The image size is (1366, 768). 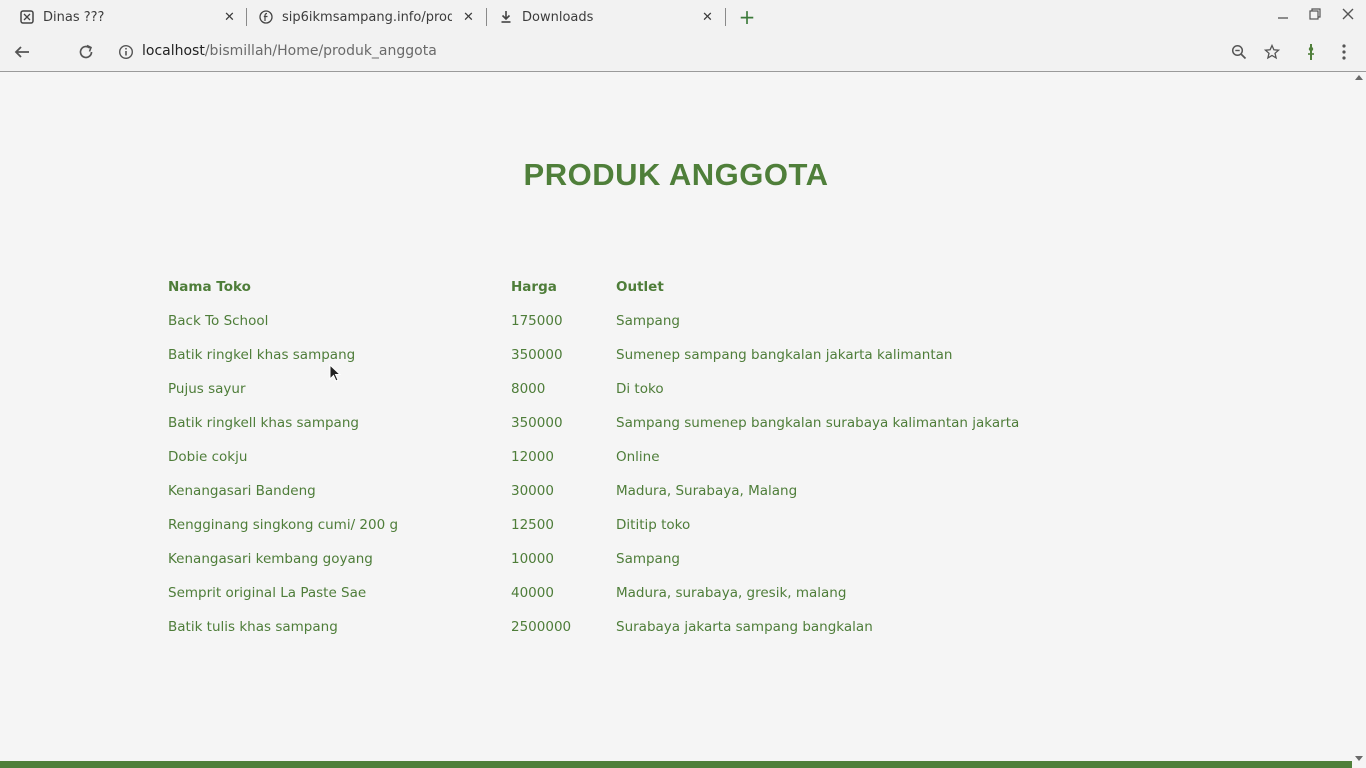 I want to click on column-header-outlet: Outlet, so click(x=640, y=287).